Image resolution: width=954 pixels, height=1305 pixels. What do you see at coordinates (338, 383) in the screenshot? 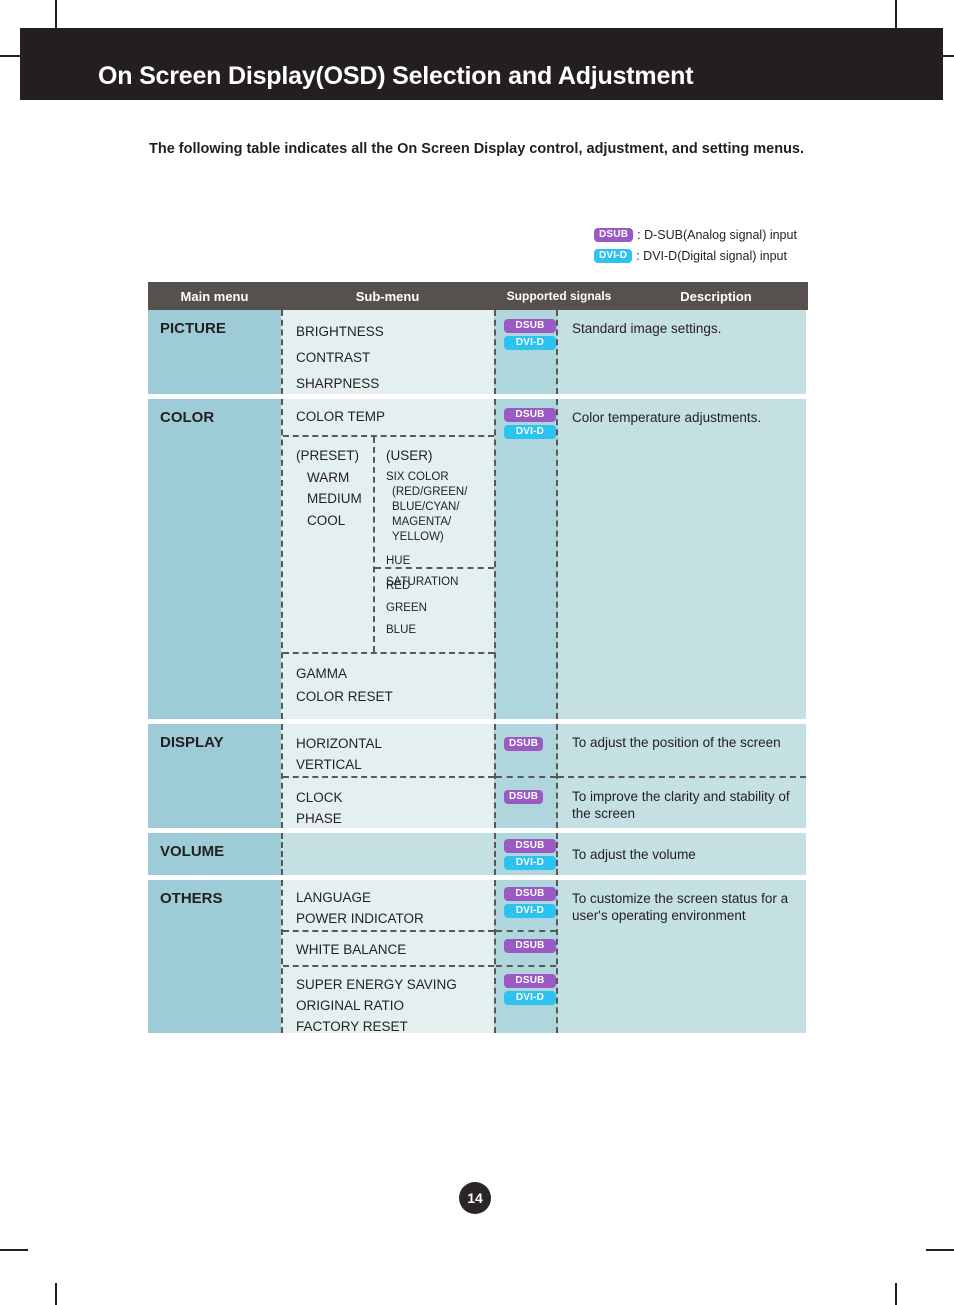
I see `sub-menu-item: SHARPNESS` at bounding box center [338, 383].